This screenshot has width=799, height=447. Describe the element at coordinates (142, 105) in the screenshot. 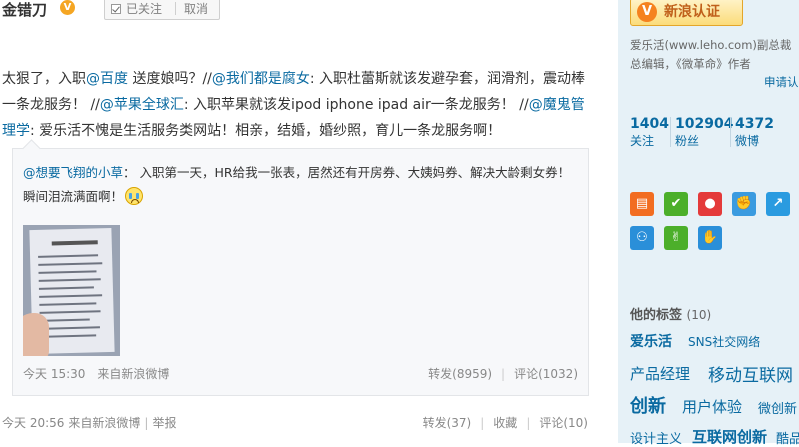

I see `mention-link: @苹果全球汇` at that location.